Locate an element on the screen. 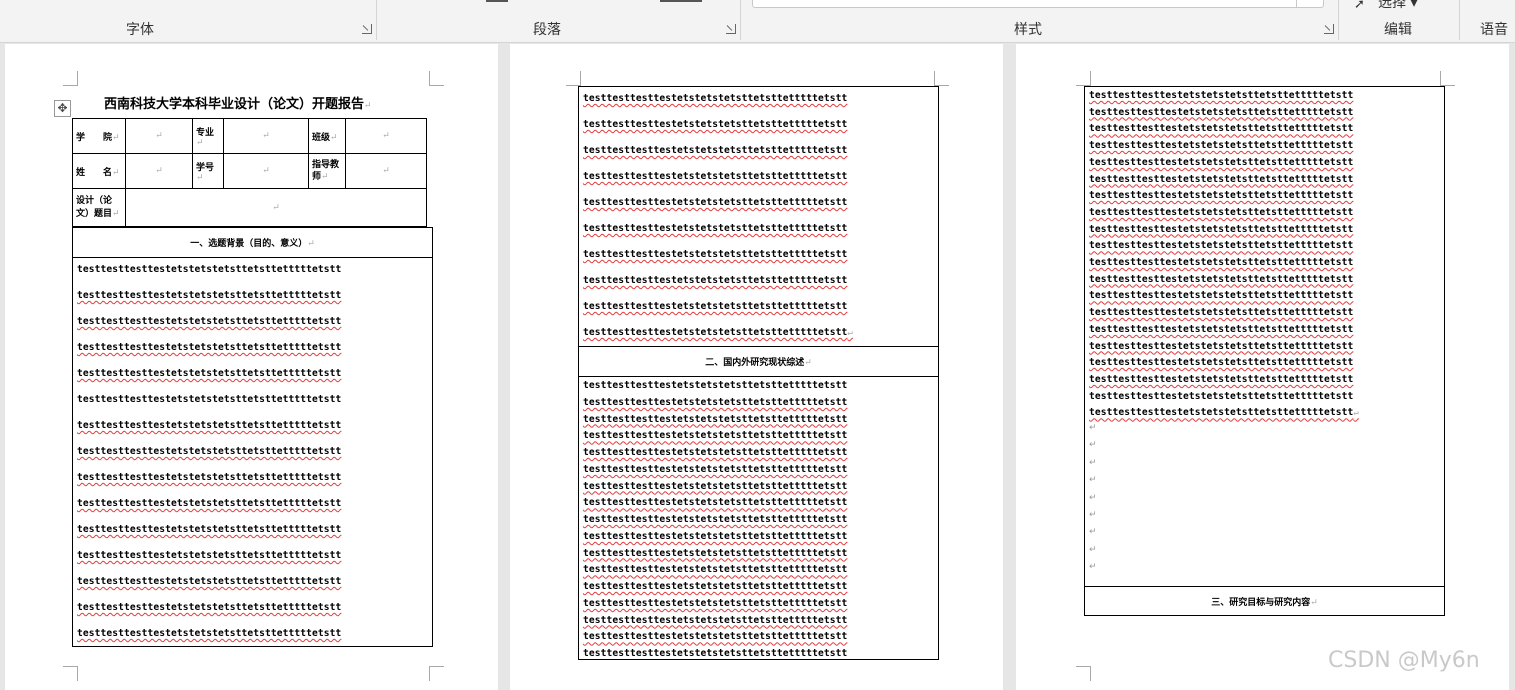 This screenshot has width=1515, height=690. major-value: ↵ is located at coordinates (266, 136).